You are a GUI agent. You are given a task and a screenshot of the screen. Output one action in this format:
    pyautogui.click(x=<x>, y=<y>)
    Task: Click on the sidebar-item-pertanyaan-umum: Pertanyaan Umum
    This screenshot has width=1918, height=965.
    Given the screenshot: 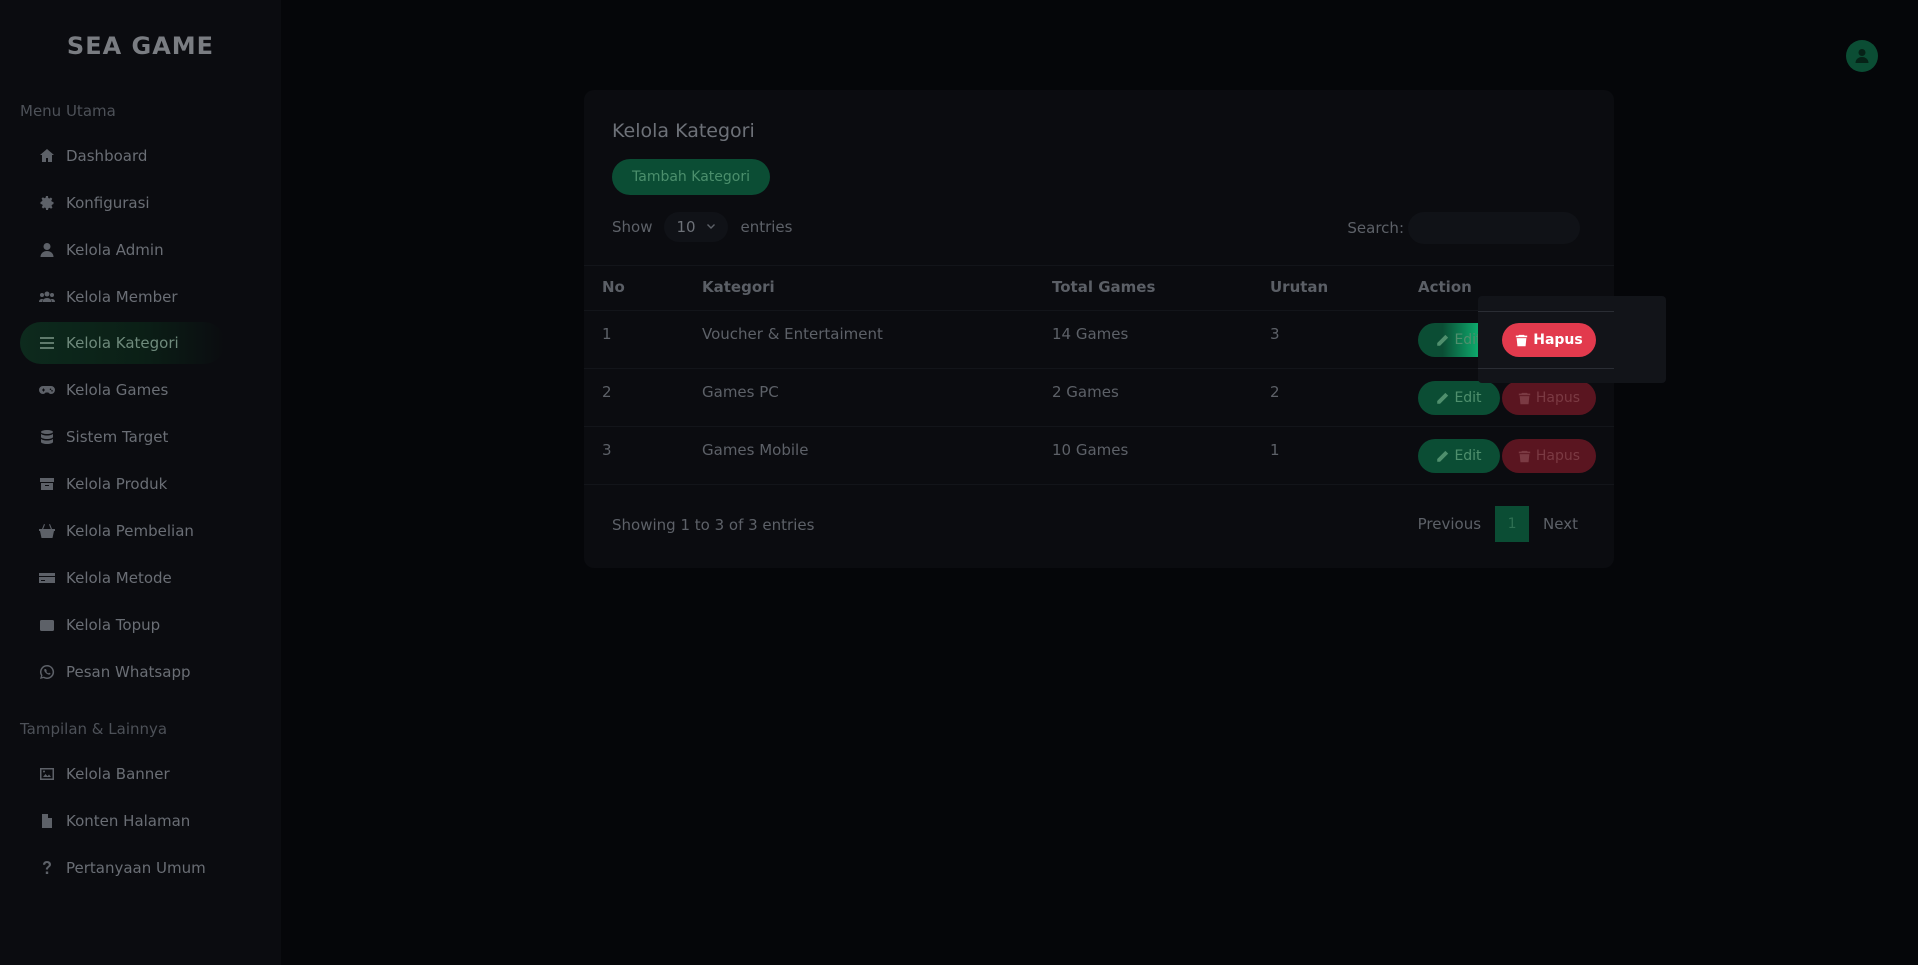 What is the action you would take?
    pyautogui.click(x=122, y=868)
    